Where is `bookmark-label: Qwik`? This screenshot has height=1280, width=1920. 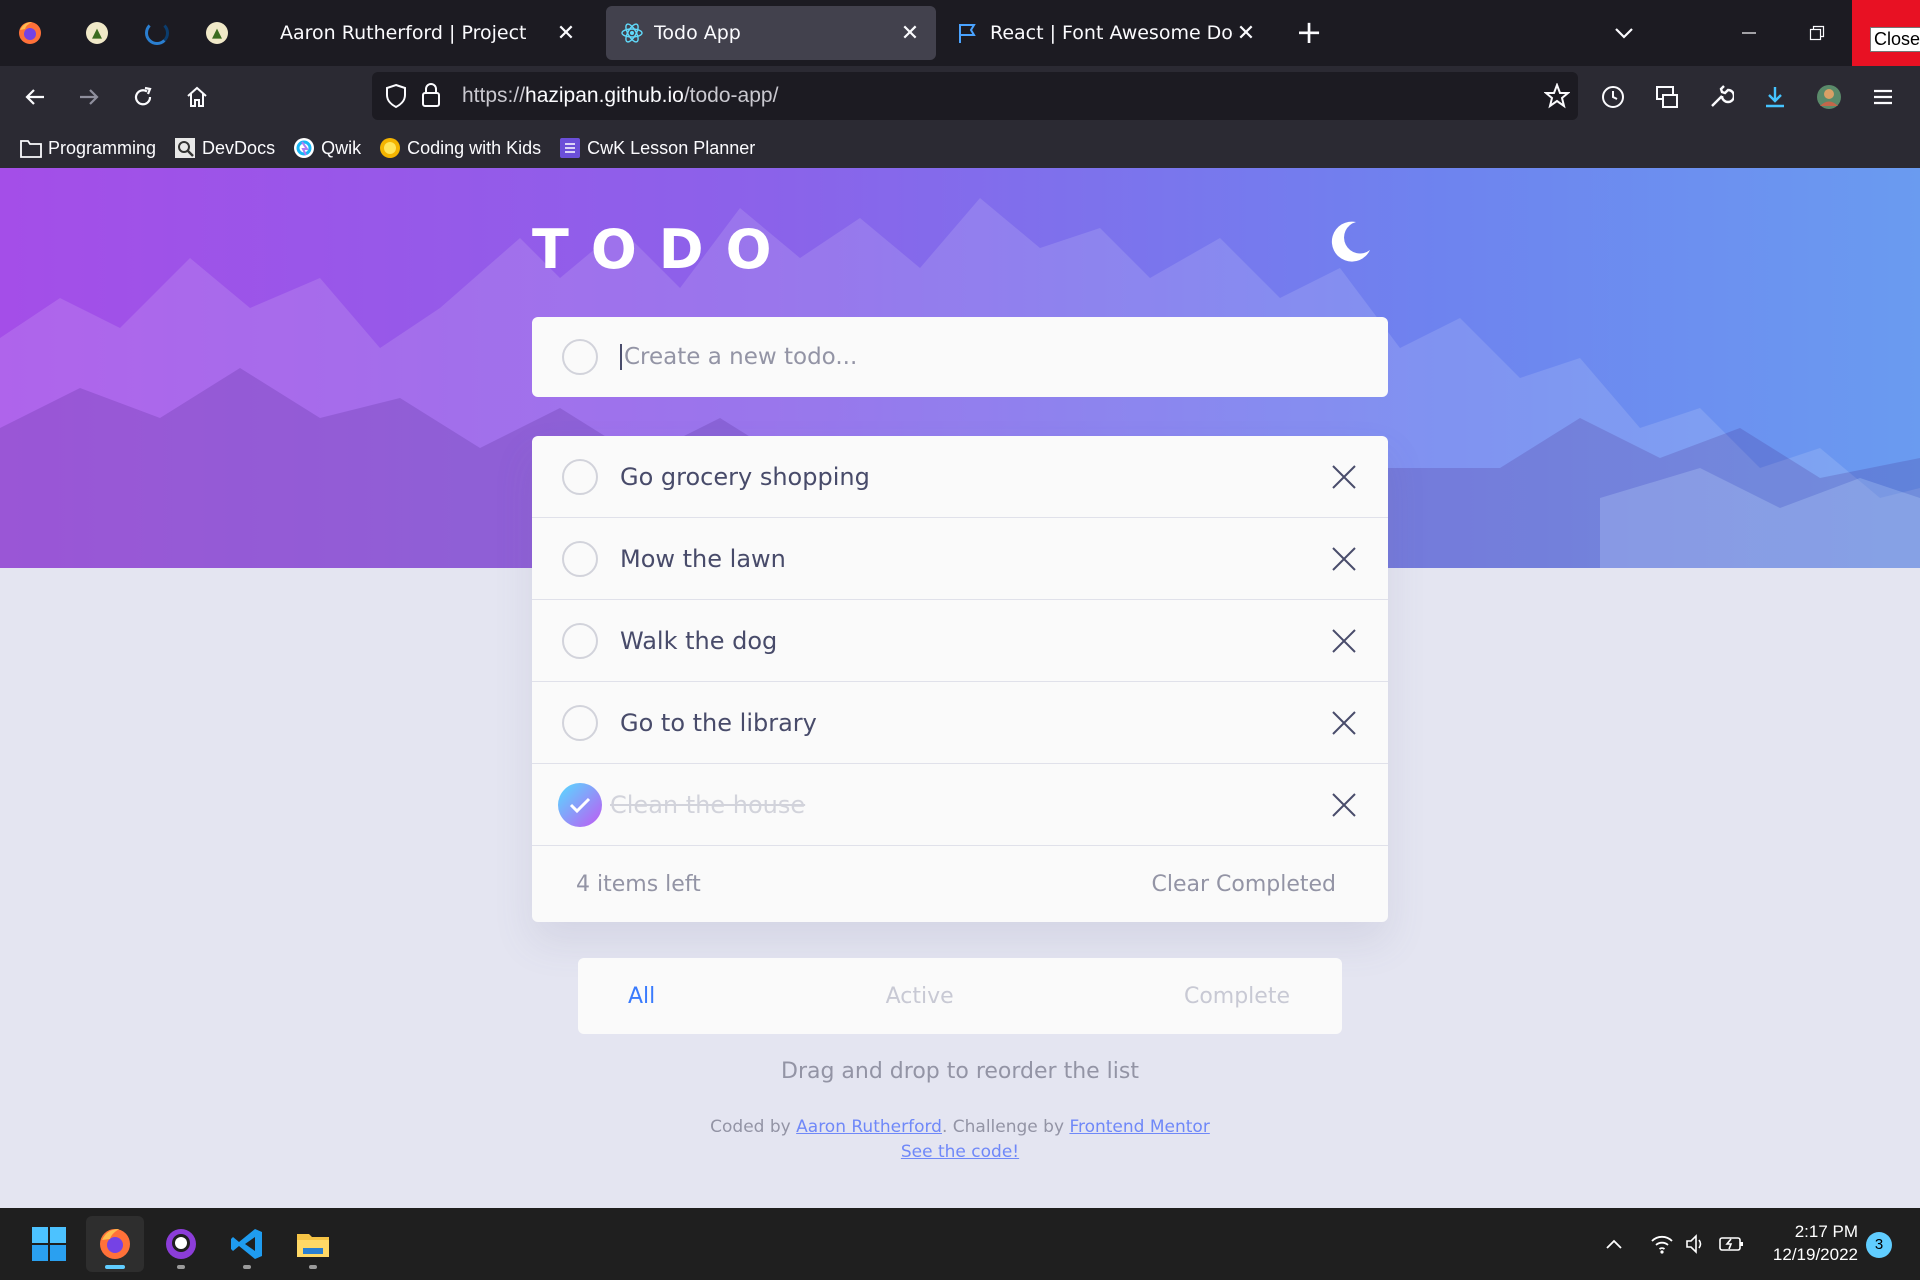 bookmark-label: Qwik is located at coordinates (341, 147).